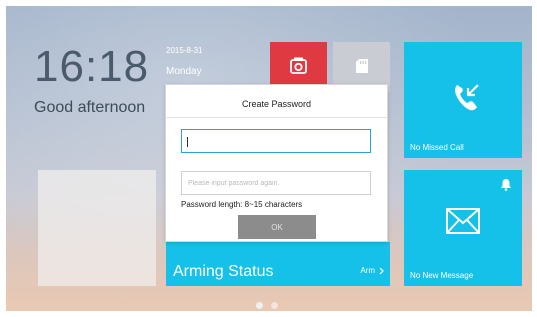  I want to click on new-message-tile: No New Message, so click(463, 228).